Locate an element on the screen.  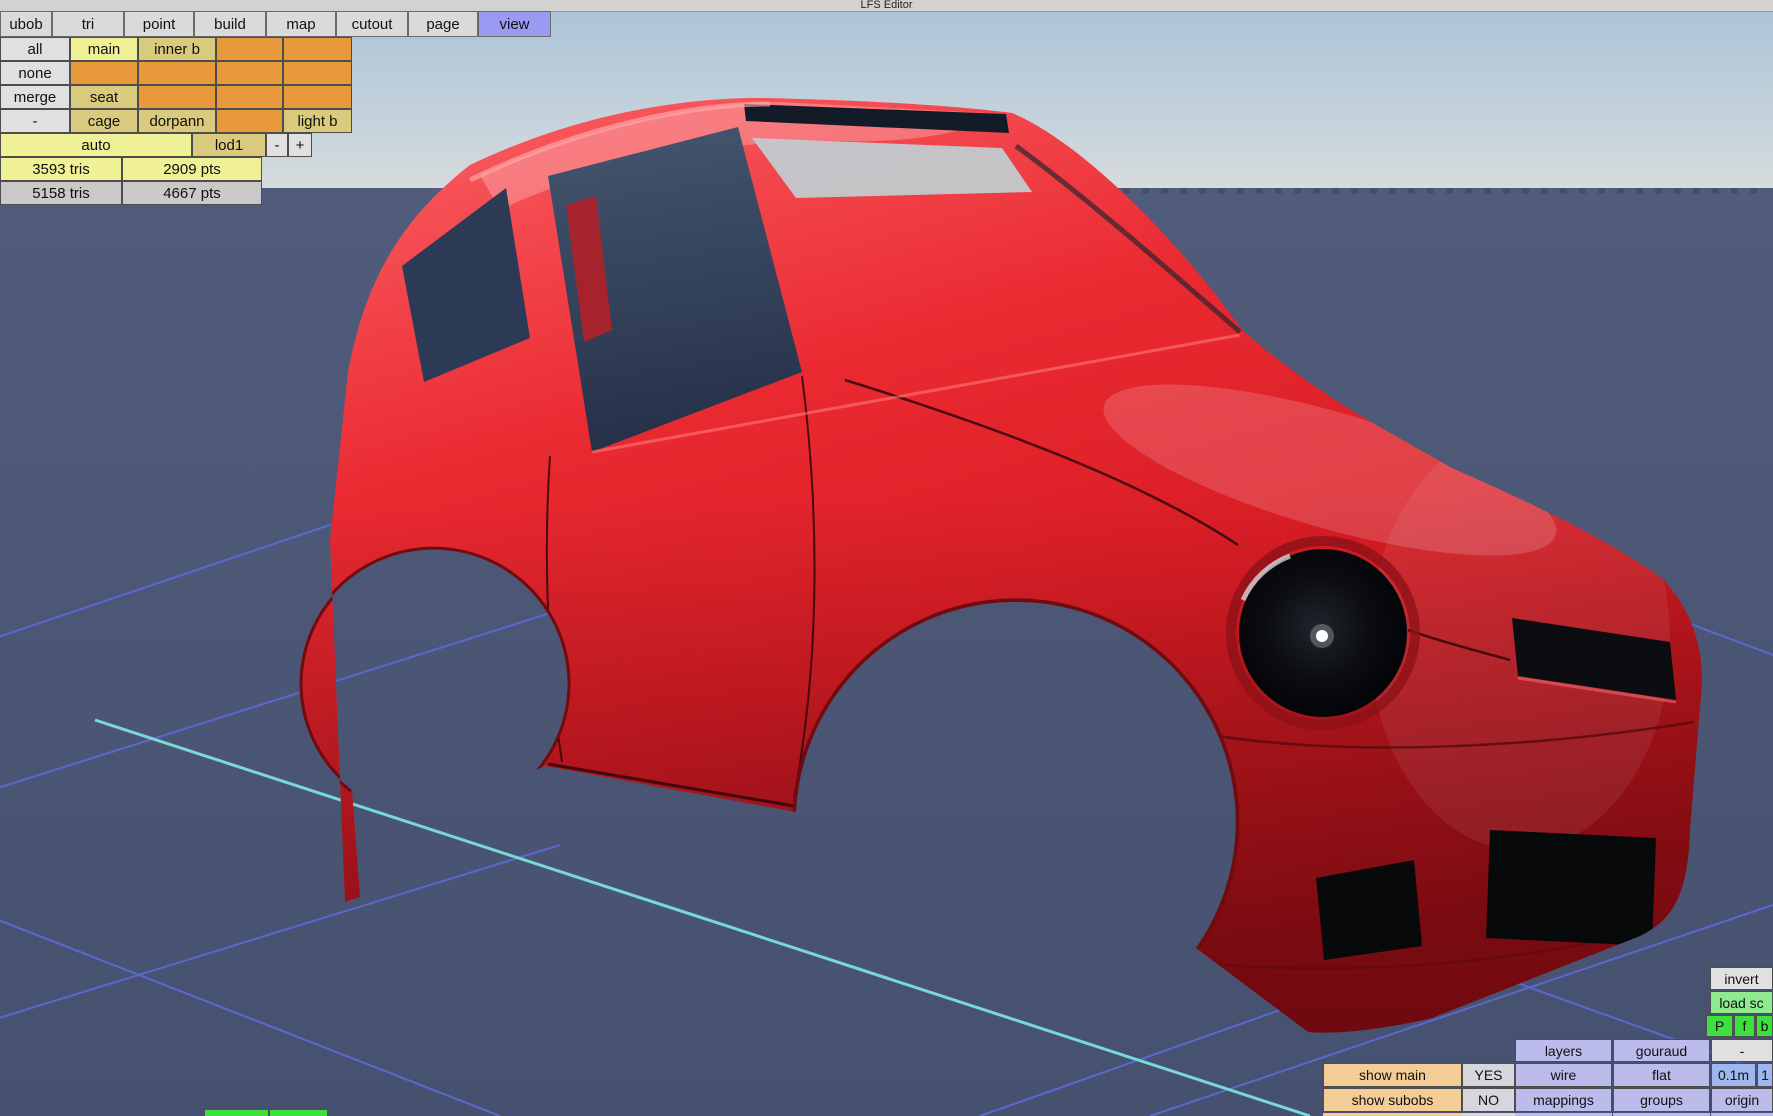
sel-btn-inner-b: inner b is located at coordinates (177, 49).